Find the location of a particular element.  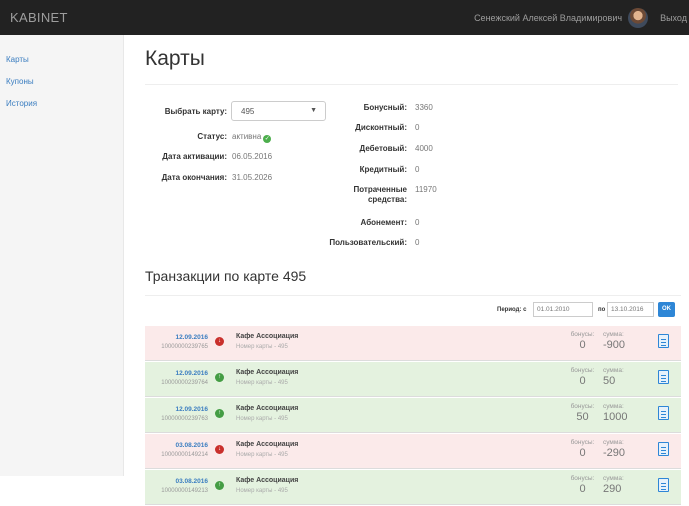

check-circle-icon: ✓ is located at coordinates (267, 139).